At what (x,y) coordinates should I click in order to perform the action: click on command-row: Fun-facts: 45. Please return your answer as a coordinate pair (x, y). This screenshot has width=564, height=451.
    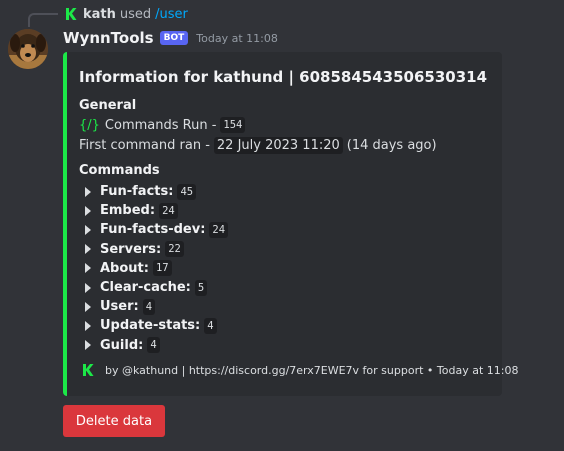
    Looking at the image, I should click on (141, 191).